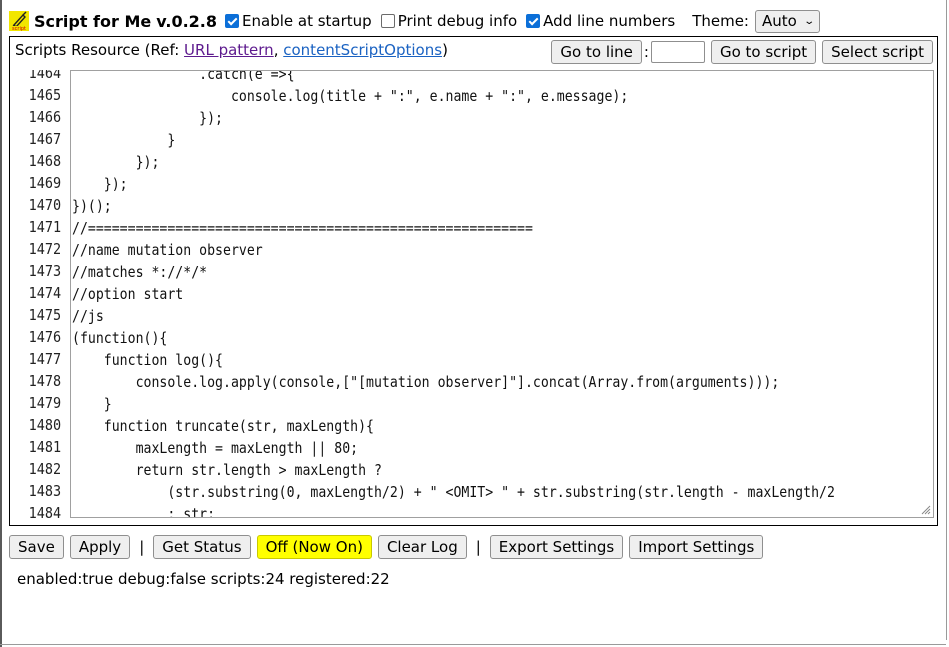  I want to click on line-number: 1478, so click(44, 381).